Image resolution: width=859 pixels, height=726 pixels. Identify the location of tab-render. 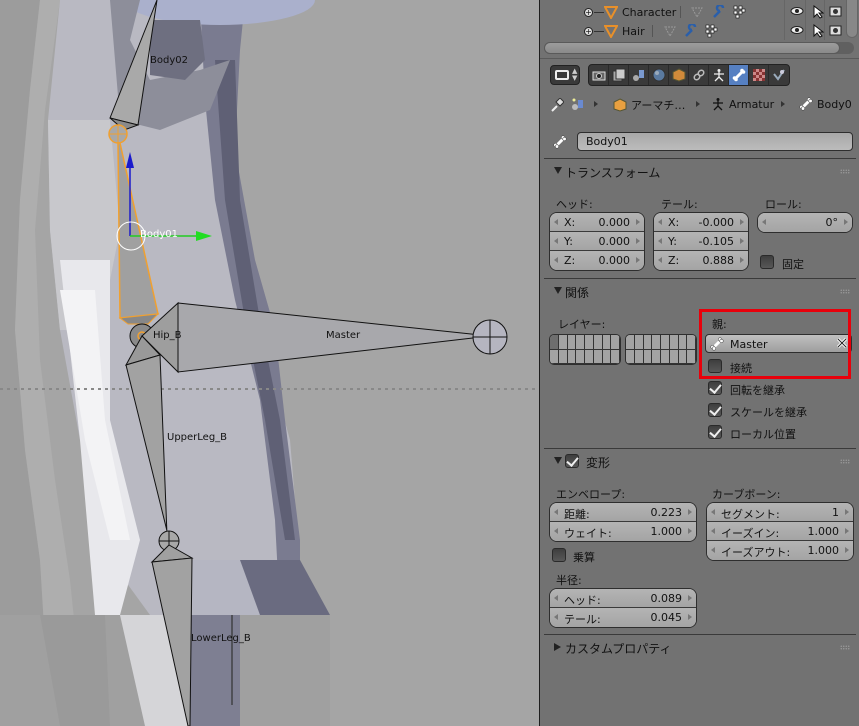
(599, 75).